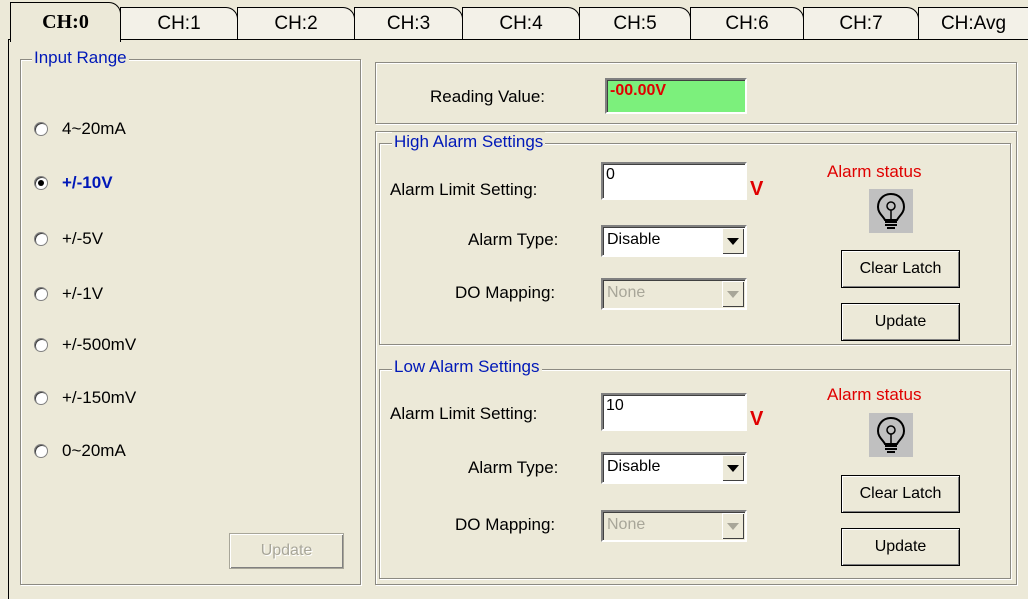  Describe the element at coordinates (513, 467) in the screenshot. I see `low-alarm-type-label: Alarm Type:` at that location.